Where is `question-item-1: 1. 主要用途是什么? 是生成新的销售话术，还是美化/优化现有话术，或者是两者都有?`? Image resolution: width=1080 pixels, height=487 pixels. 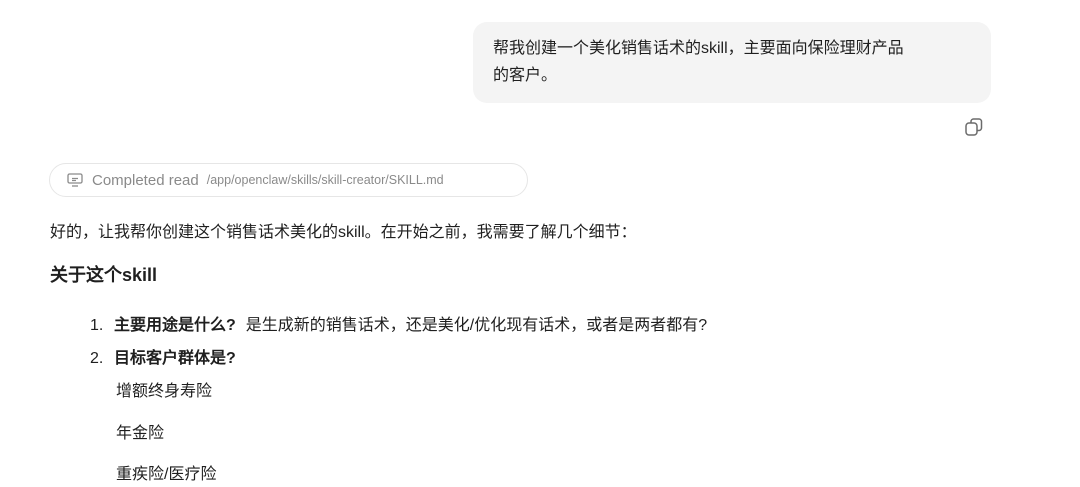 question-item-1: 1. 主要用途是什么? 是生成新的销售话术，还是美化/优化现有话术，或者是两者都有? is located at coordinates (398, 326).